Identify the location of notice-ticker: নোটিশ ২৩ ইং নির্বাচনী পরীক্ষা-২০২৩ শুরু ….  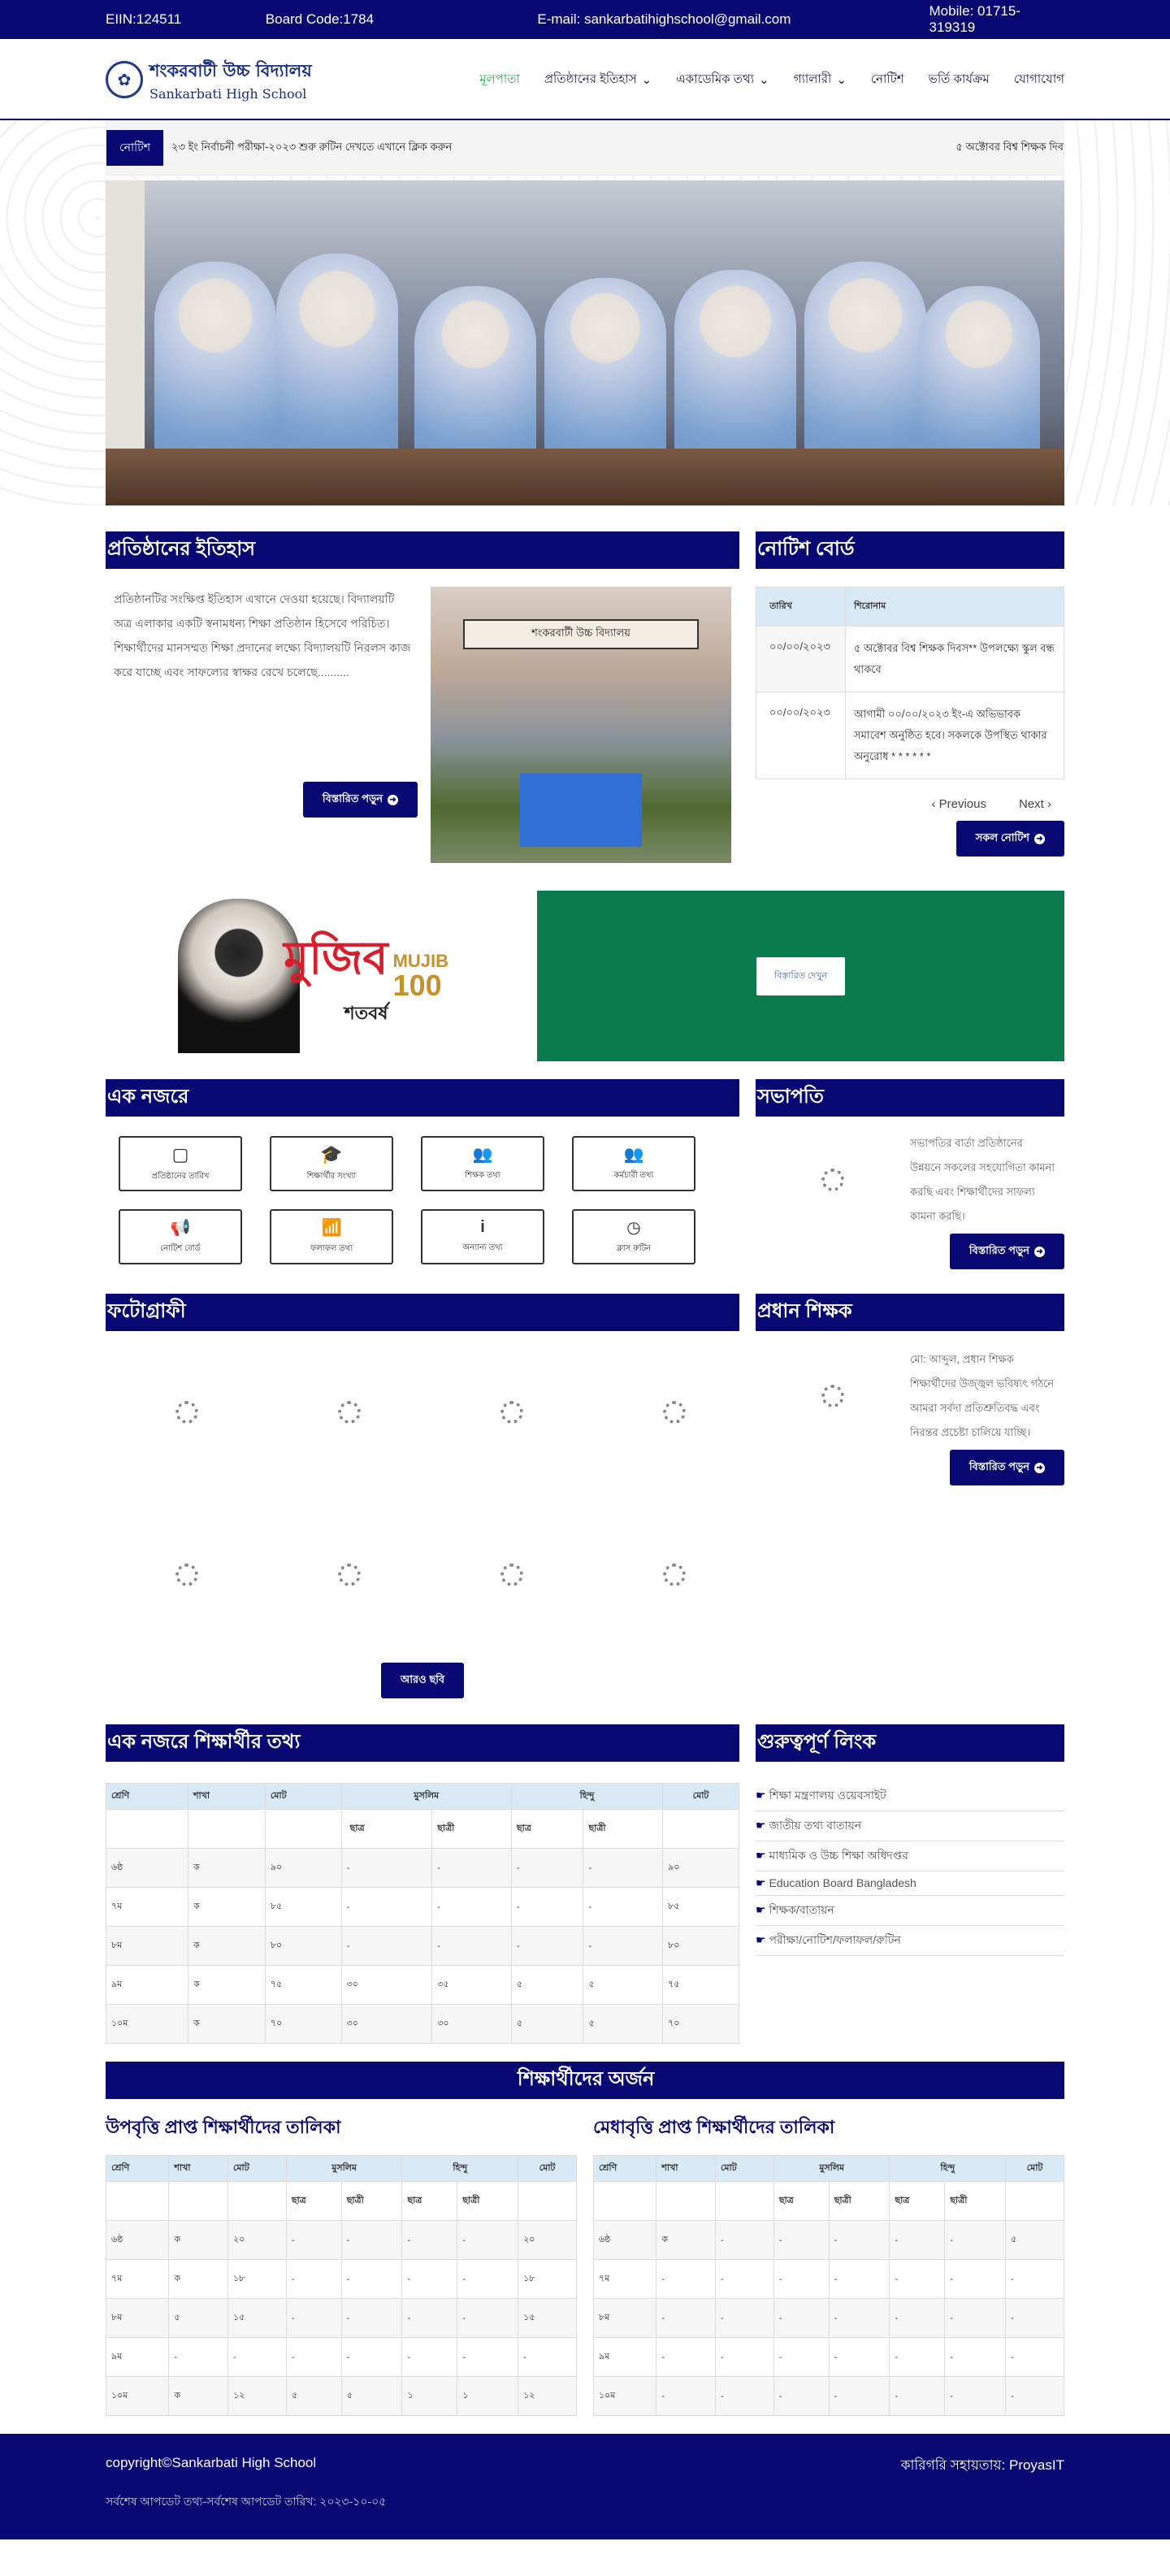
(585, 148).